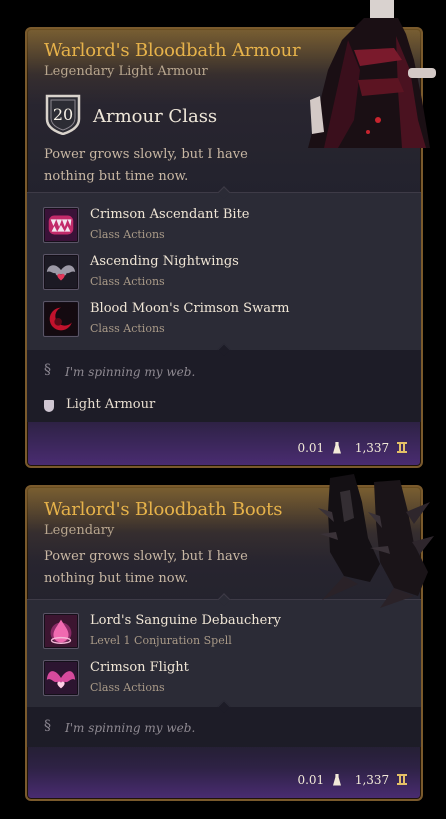 The image size is (446, 819). Describe the element at coordinates (224, 382) in the screenshot. I see `details-section: § I'm spinning my web. Light Armour` at that location.